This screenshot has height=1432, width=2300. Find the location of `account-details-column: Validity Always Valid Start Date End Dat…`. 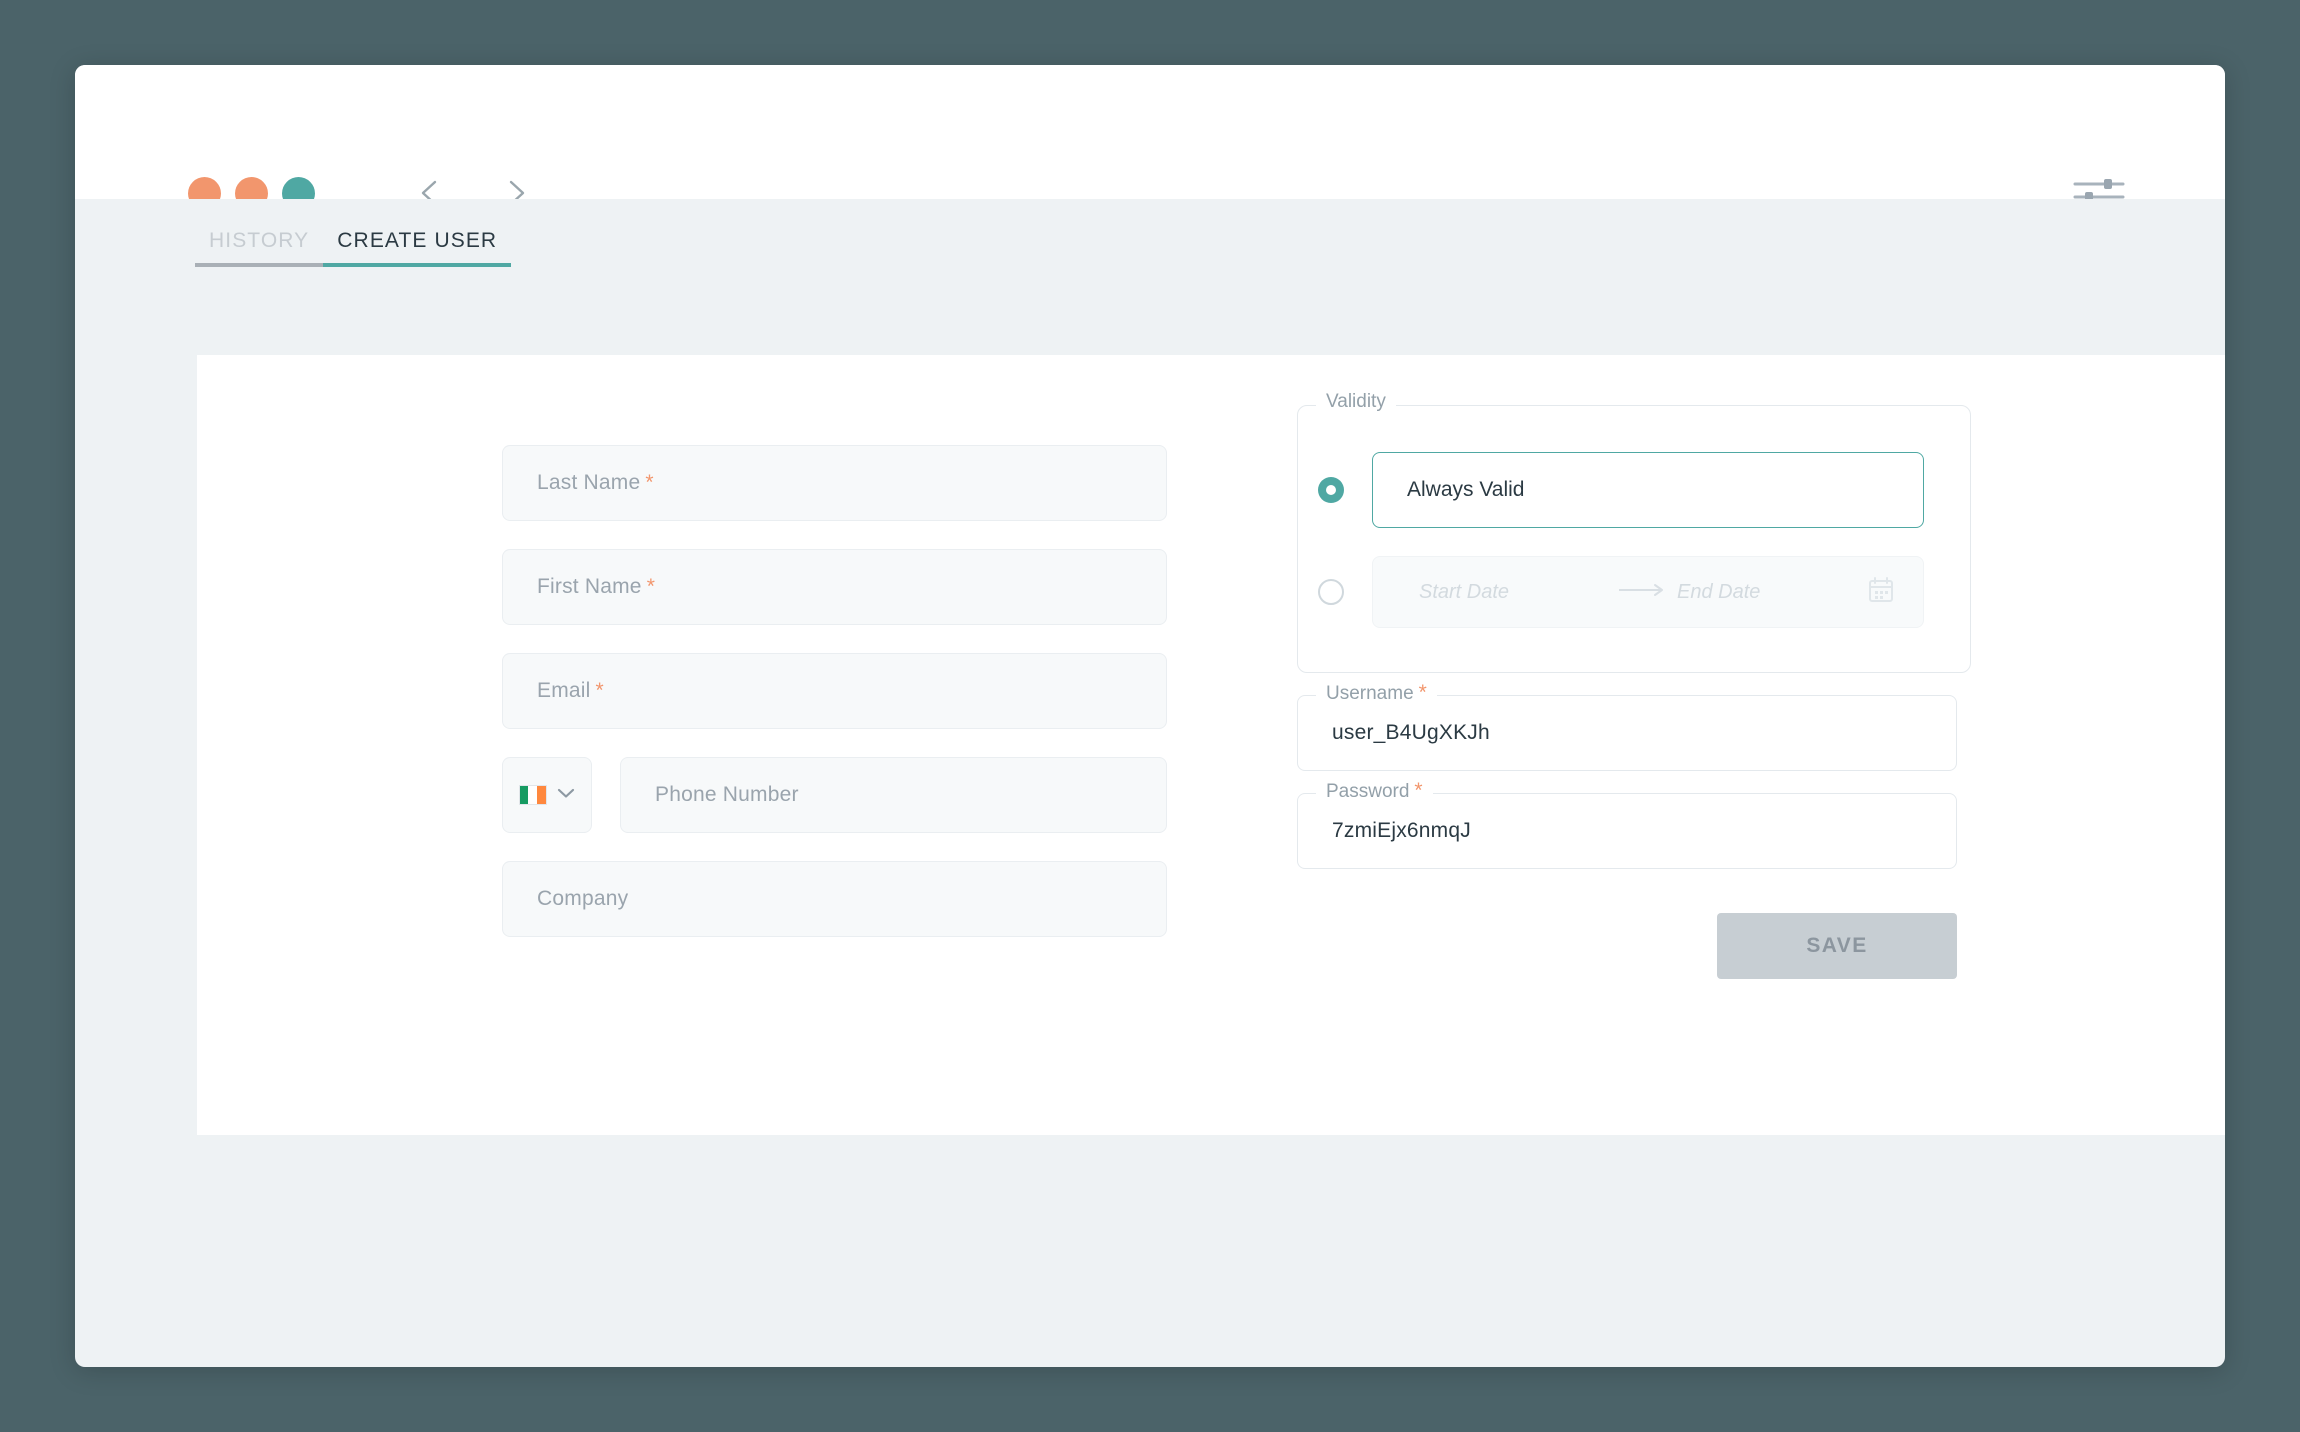

account-details-column: Validity Always Valid Start Date End Dat… is located at coordinates (1634, 685).